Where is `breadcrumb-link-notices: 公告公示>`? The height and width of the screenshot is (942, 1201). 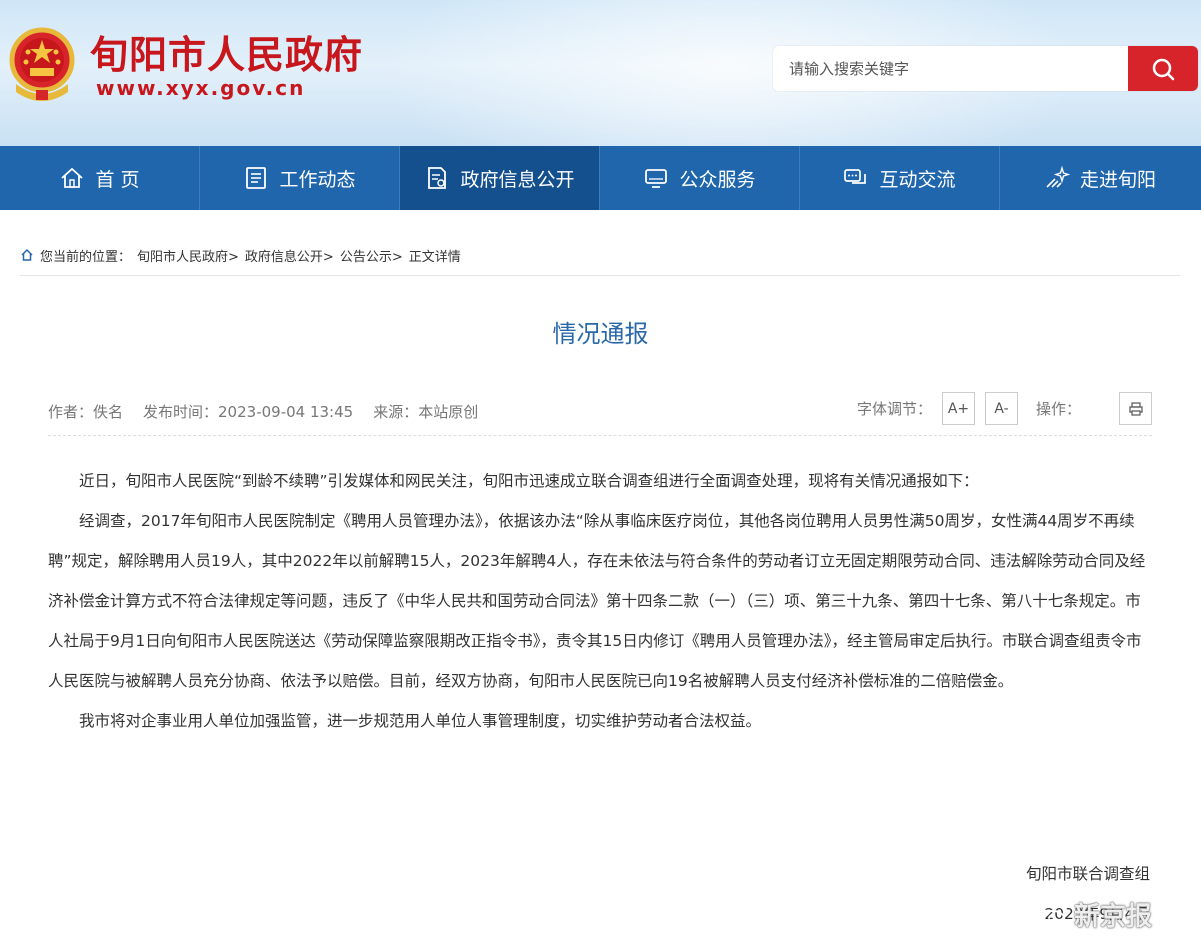 breadcrumb-link-notices: 公告公示> is located at coordinates (371, 255).